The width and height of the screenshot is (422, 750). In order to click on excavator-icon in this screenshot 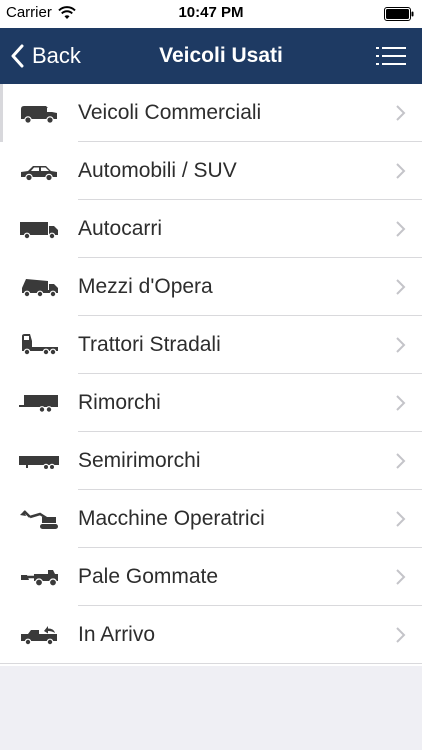, I will do `click(39, 519)`.